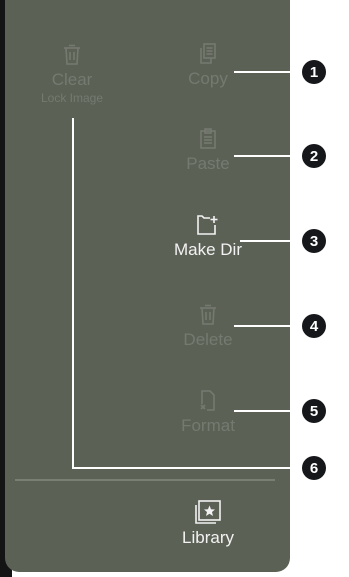 This screenshot has height=577, width=349. I want to click on callout-badge-6: 6, so click(314, 468).